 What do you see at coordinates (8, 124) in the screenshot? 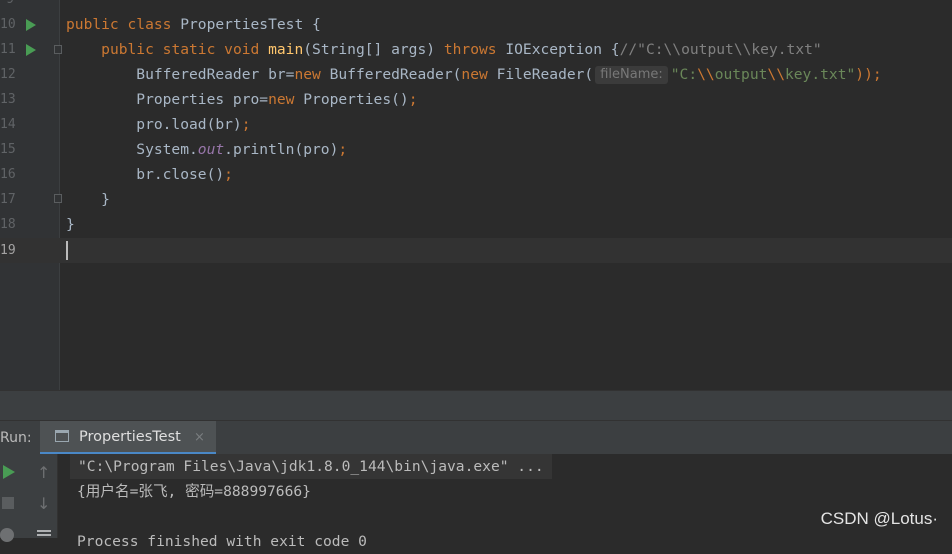
I see `line-number: 14` at bounding box center [8, 124].